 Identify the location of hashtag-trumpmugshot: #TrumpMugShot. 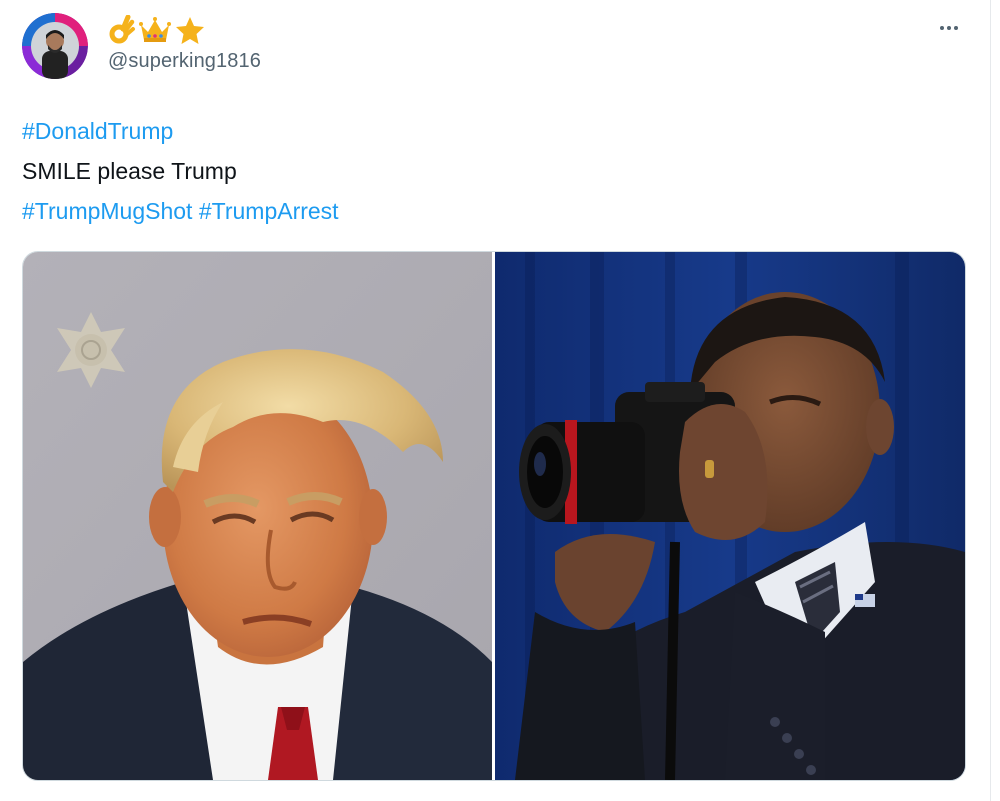
(107, 211).